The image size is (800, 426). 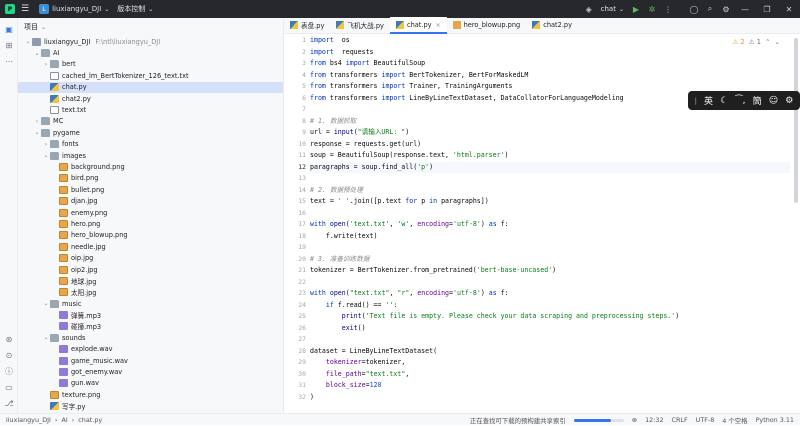 I want to click on terminal-icon: ▭, so click(x=9, y=387).